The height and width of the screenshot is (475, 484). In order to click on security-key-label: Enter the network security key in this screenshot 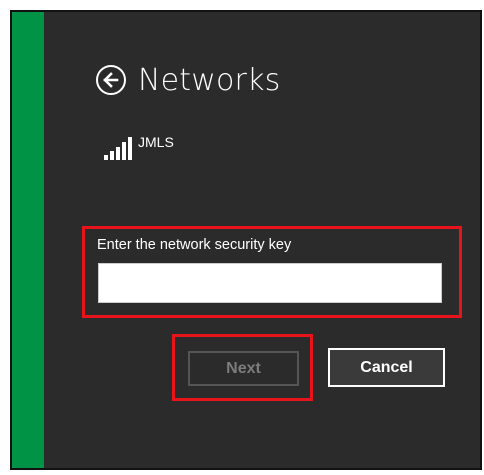, I will do `click(194, 245)`.